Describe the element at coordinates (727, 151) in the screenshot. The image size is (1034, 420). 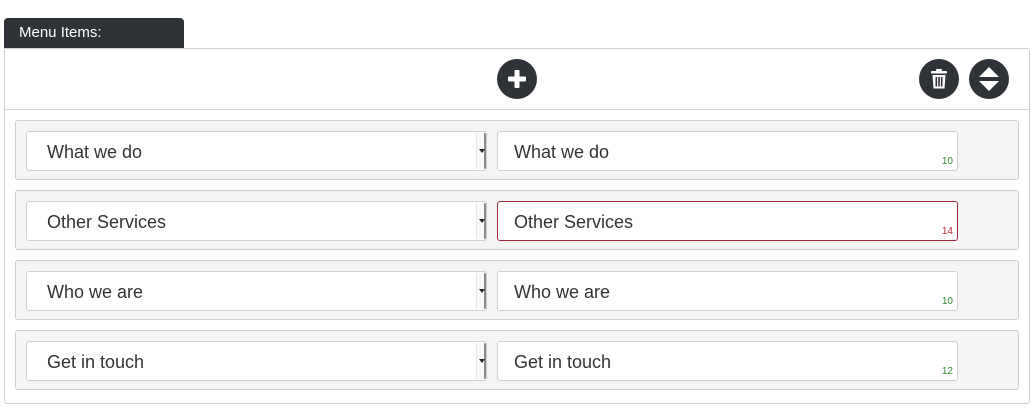
I see `menu-label-input: What we do 10` at that location.